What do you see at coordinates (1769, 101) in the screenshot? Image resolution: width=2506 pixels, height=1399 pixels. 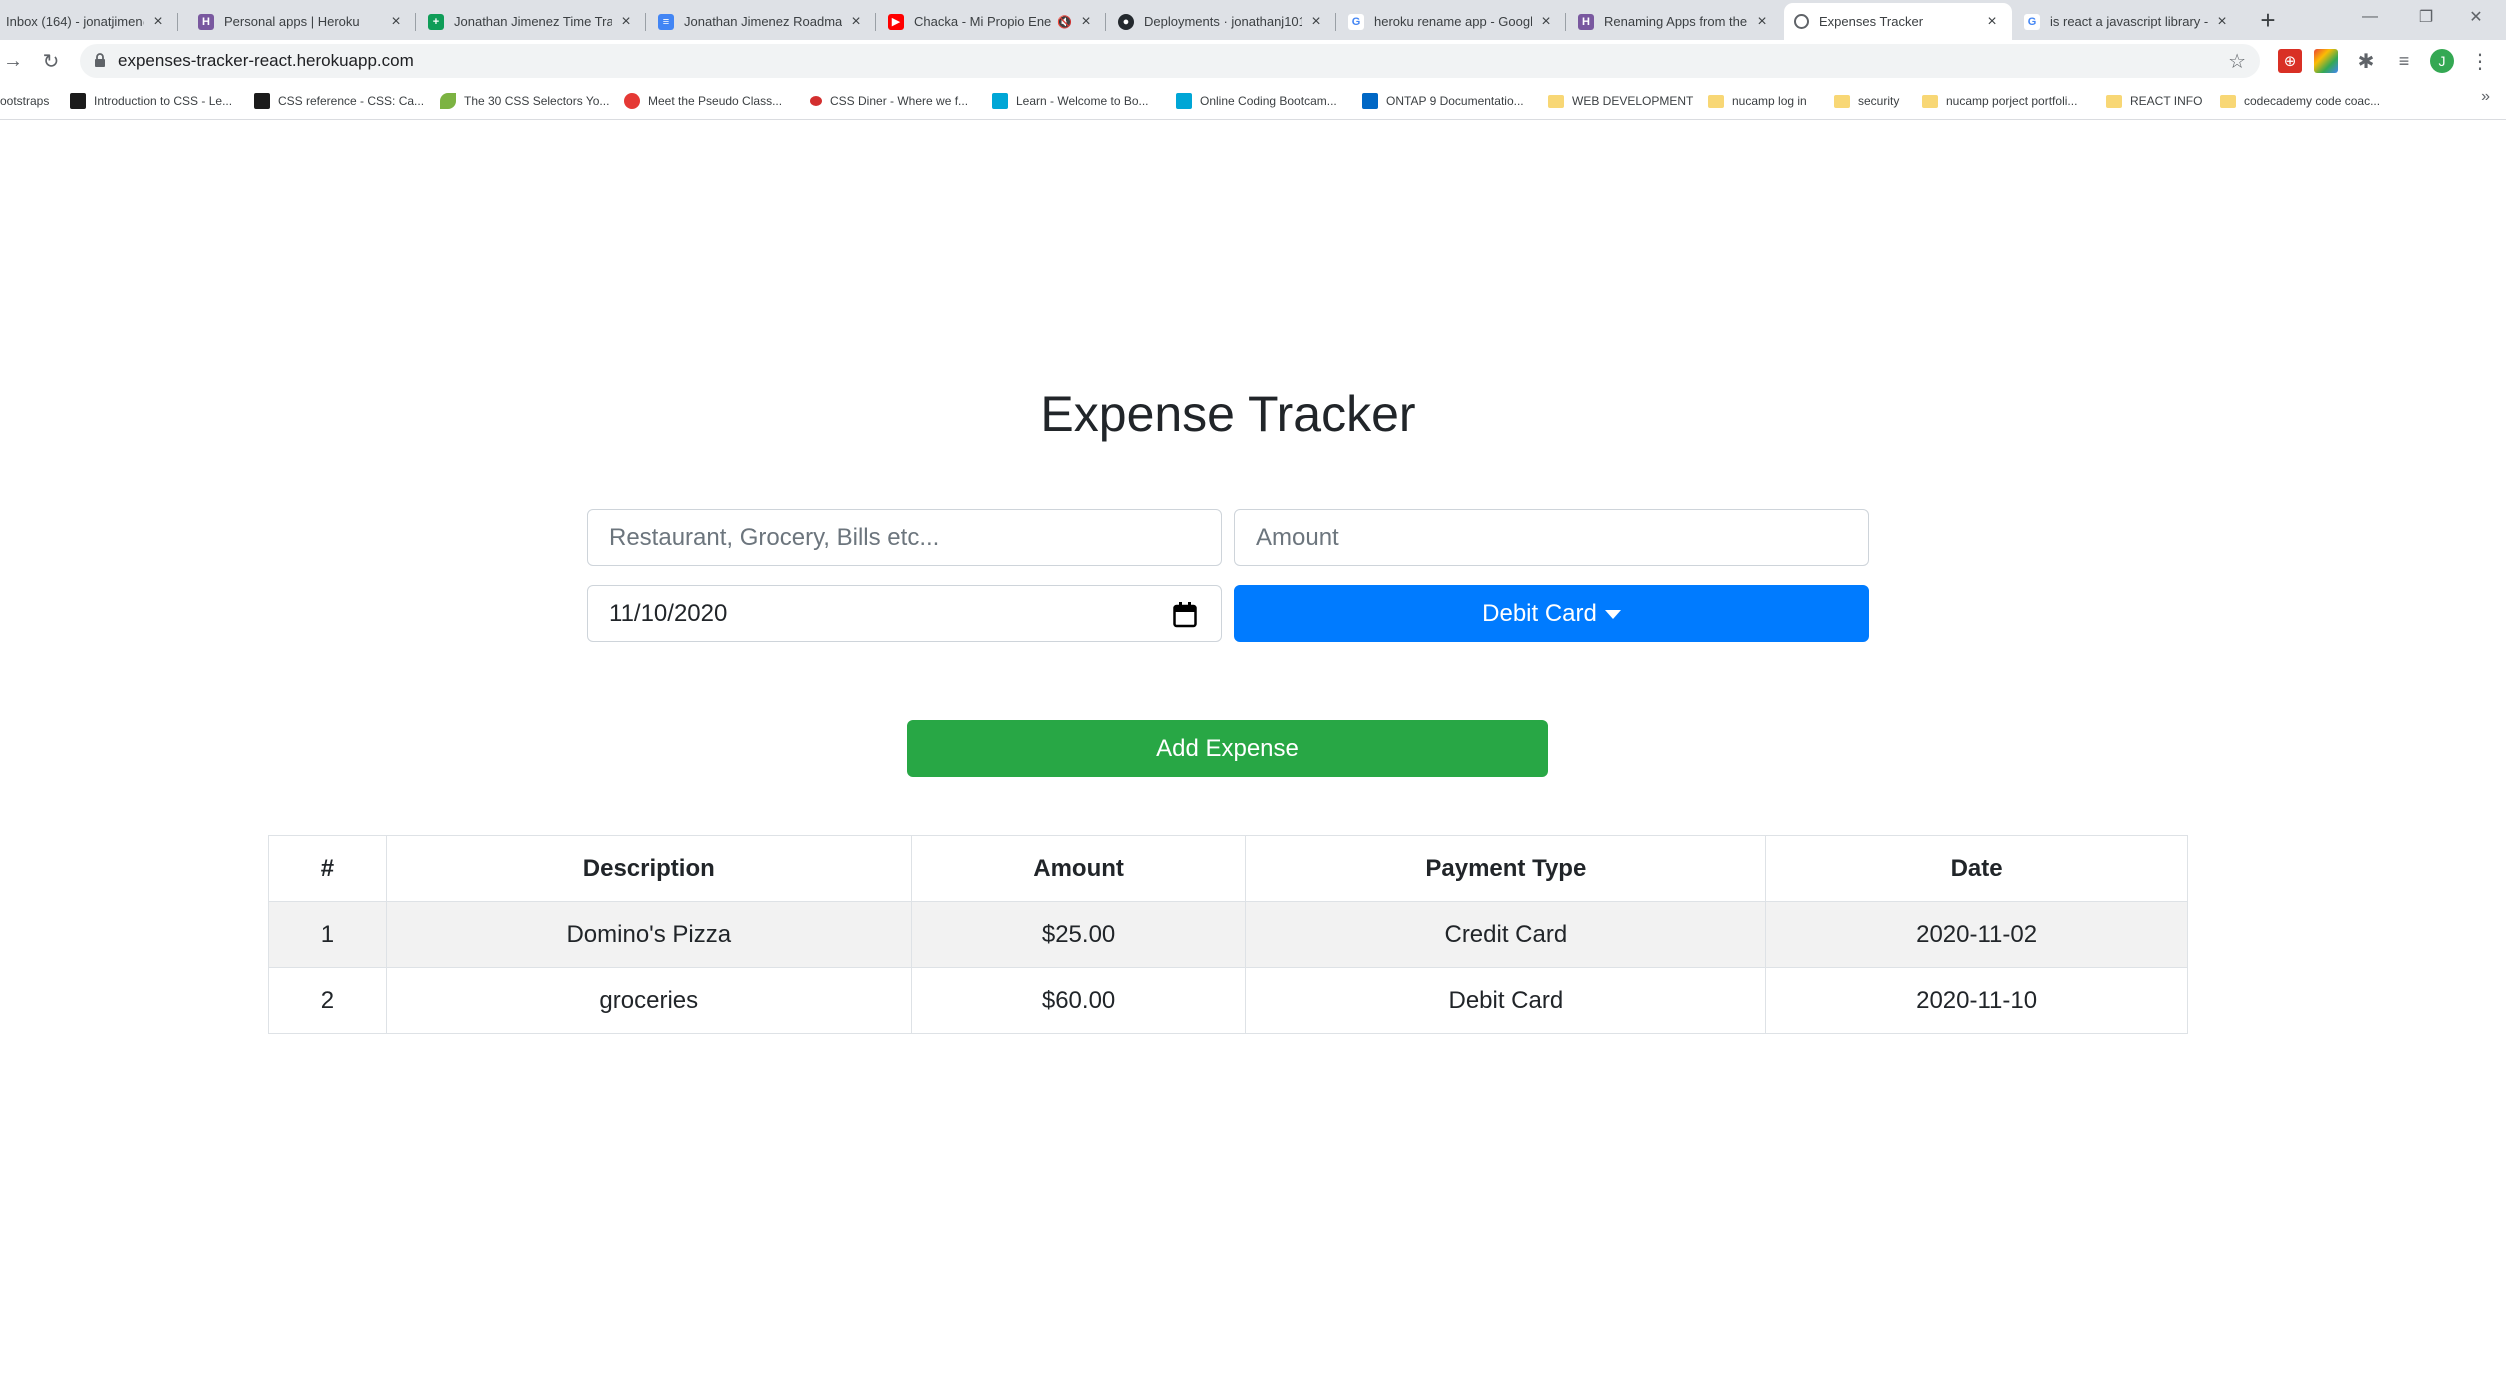 I see `bookmark-label: nucamp log in` at bounding box center [1769, 101].